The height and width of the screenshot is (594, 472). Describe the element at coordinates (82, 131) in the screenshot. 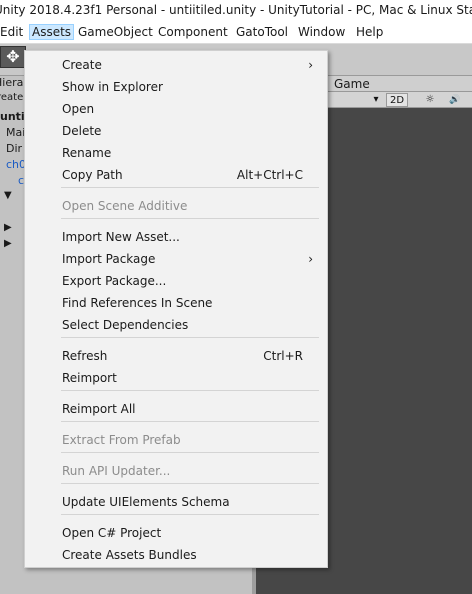

I see `menu-item-label: Delete` at that location.